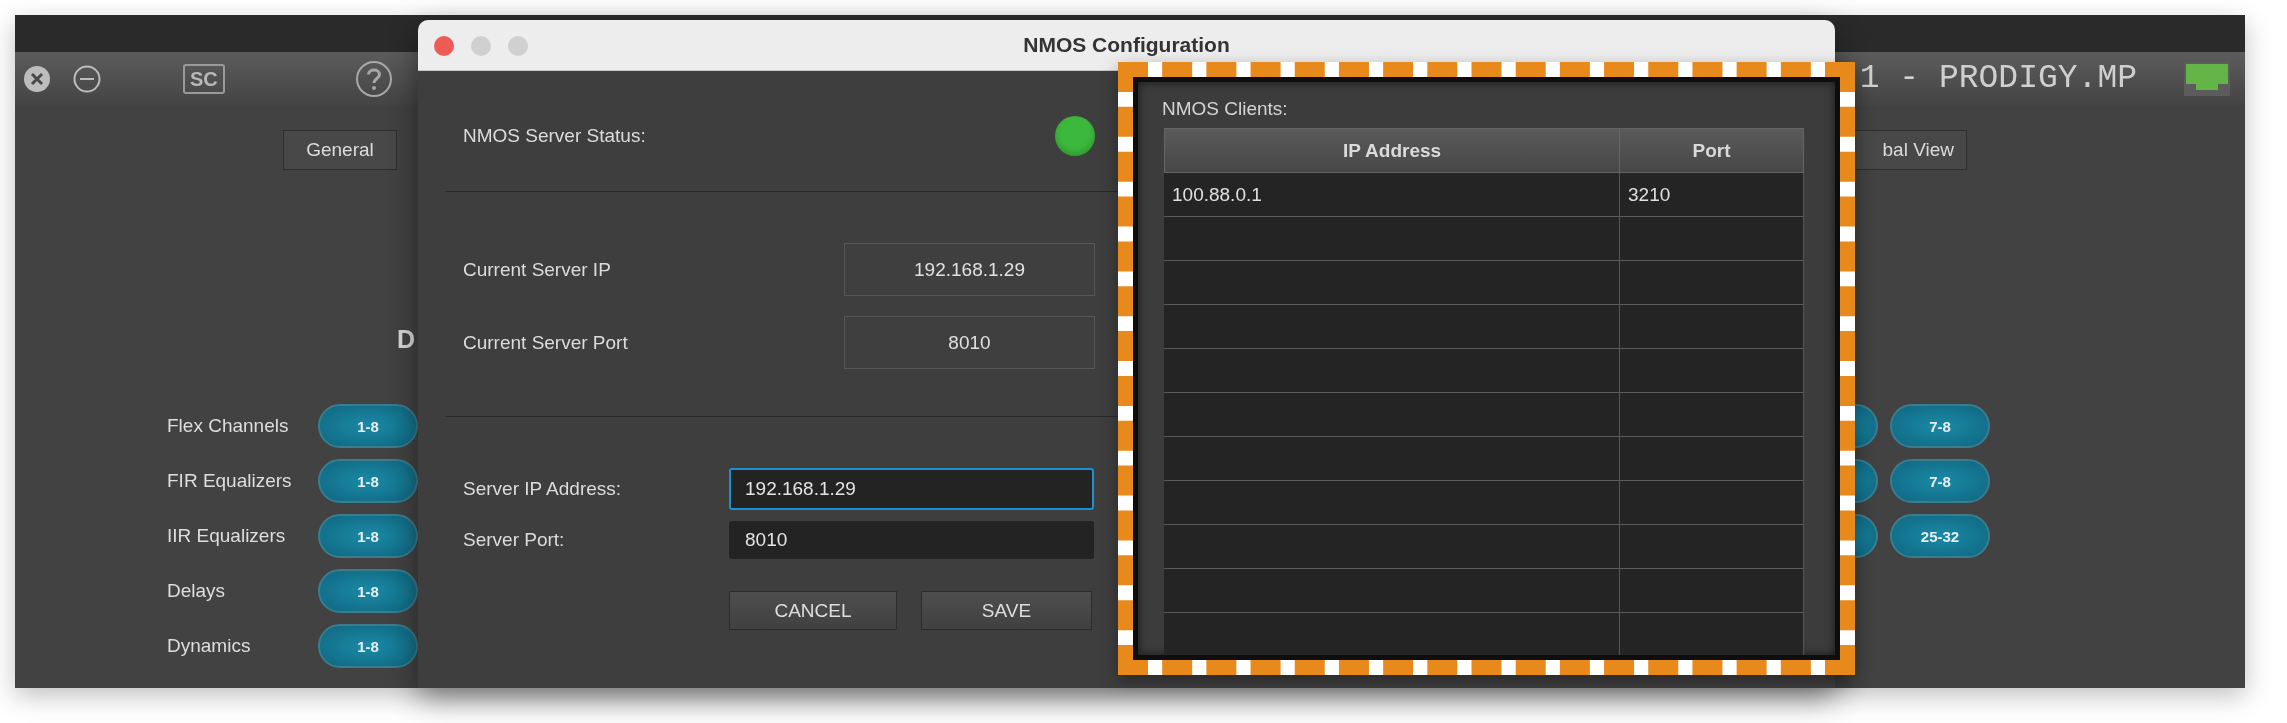 Image resolution: width=2287 pixels, height=723 pixels. Describe the element at coordinates (227, 536) in the screenshot. I see `row-label: IIR Equalizers` at that location.